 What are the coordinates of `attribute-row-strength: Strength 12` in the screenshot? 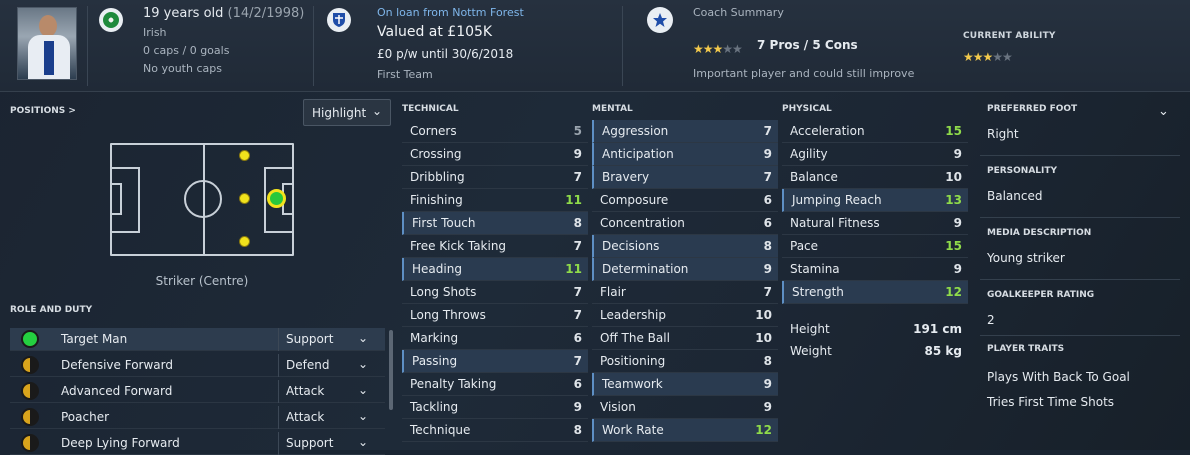 It's located at (875, 292).